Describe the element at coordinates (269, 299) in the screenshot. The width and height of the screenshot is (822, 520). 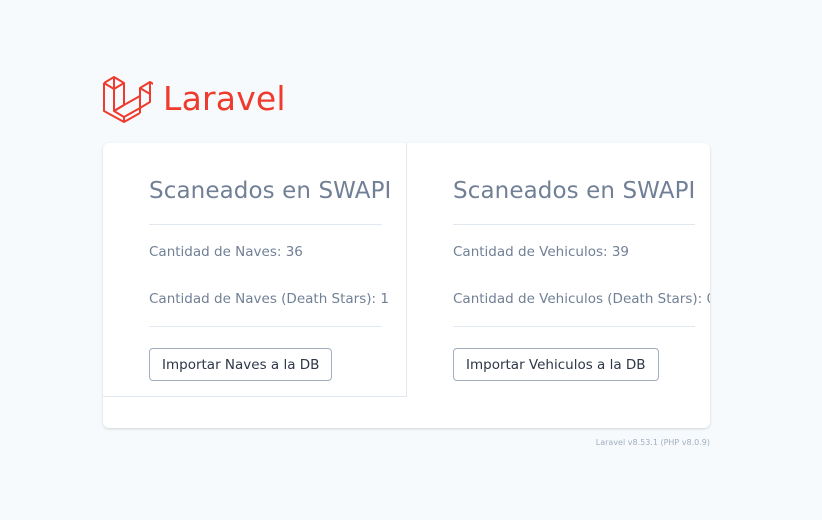
I see `naves-death-stars-count: Cantidad de Naves (Death Stars): 1` at that location.